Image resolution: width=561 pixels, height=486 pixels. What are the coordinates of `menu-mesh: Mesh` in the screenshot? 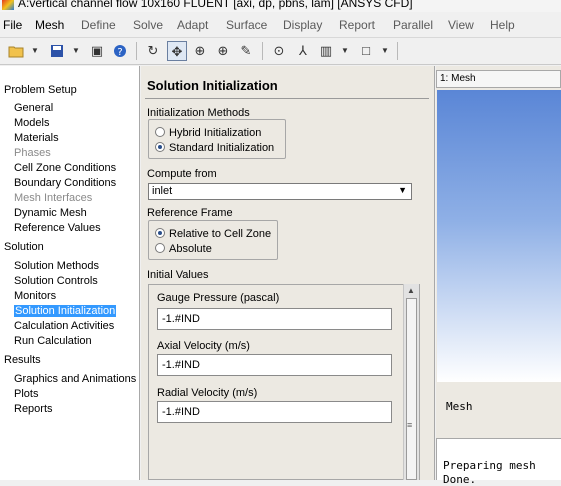 It's located at (49, 25).